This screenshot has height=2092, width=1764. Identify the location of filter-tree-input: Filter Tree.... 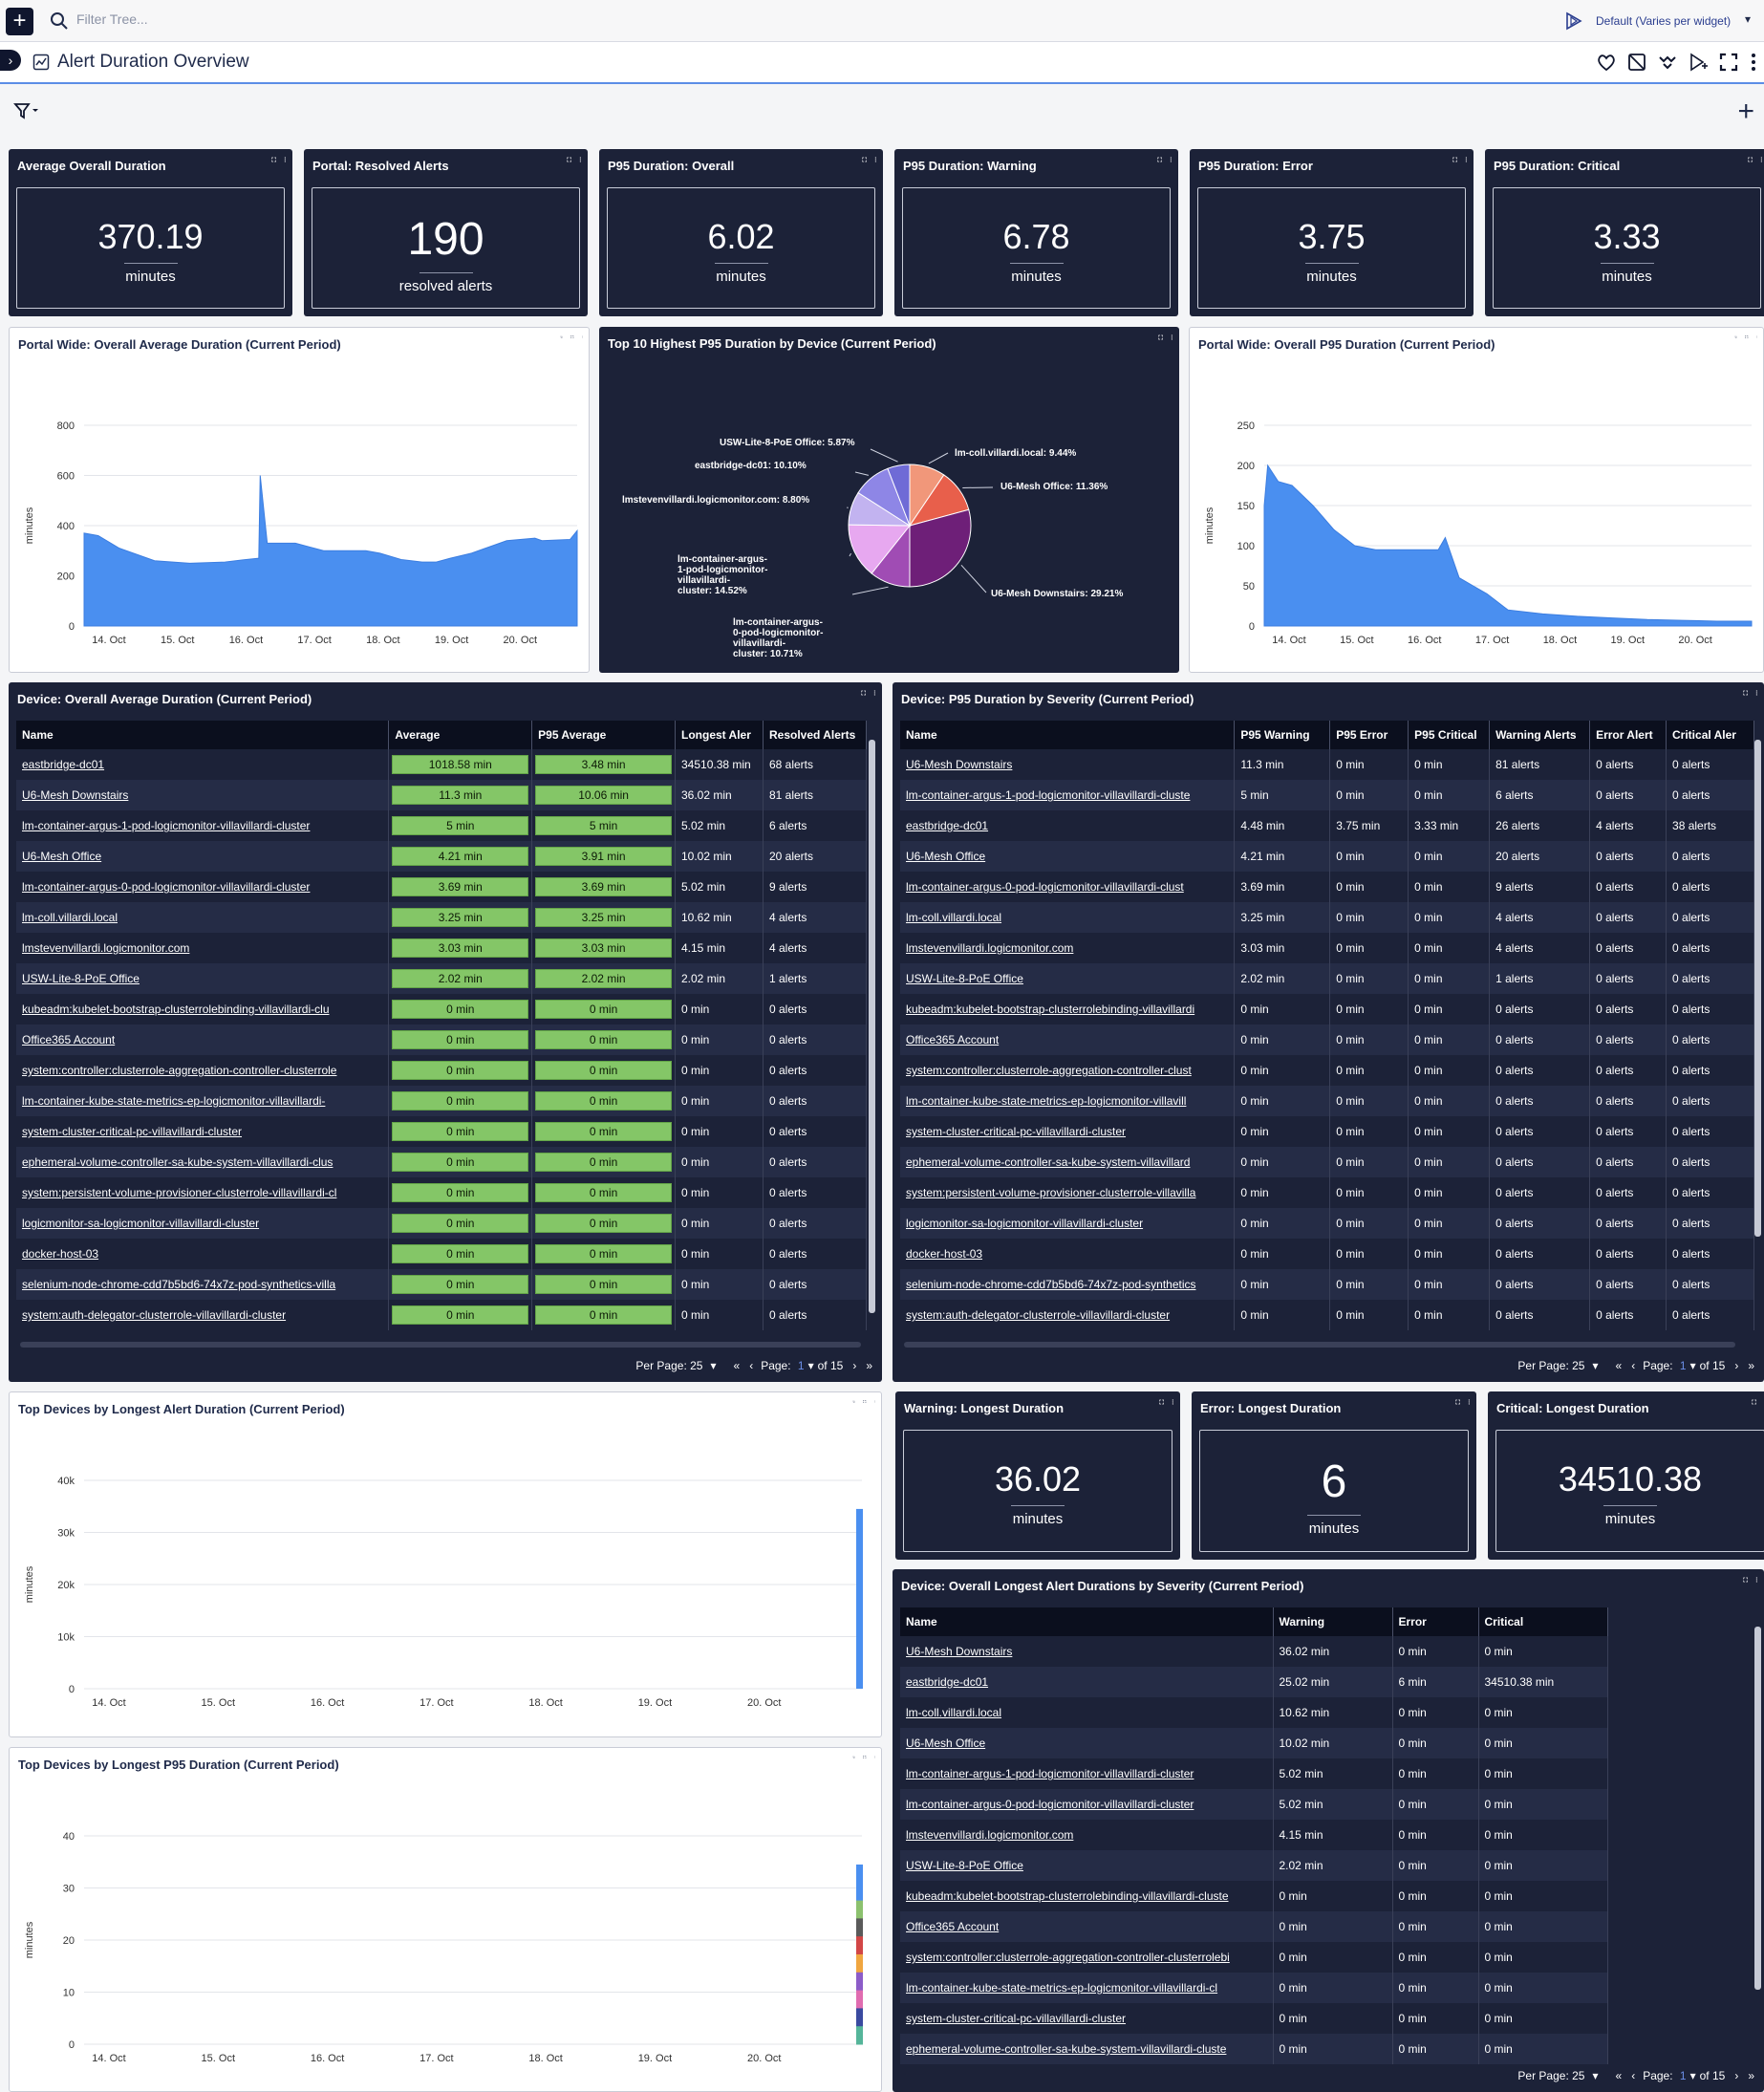
(112, 19).